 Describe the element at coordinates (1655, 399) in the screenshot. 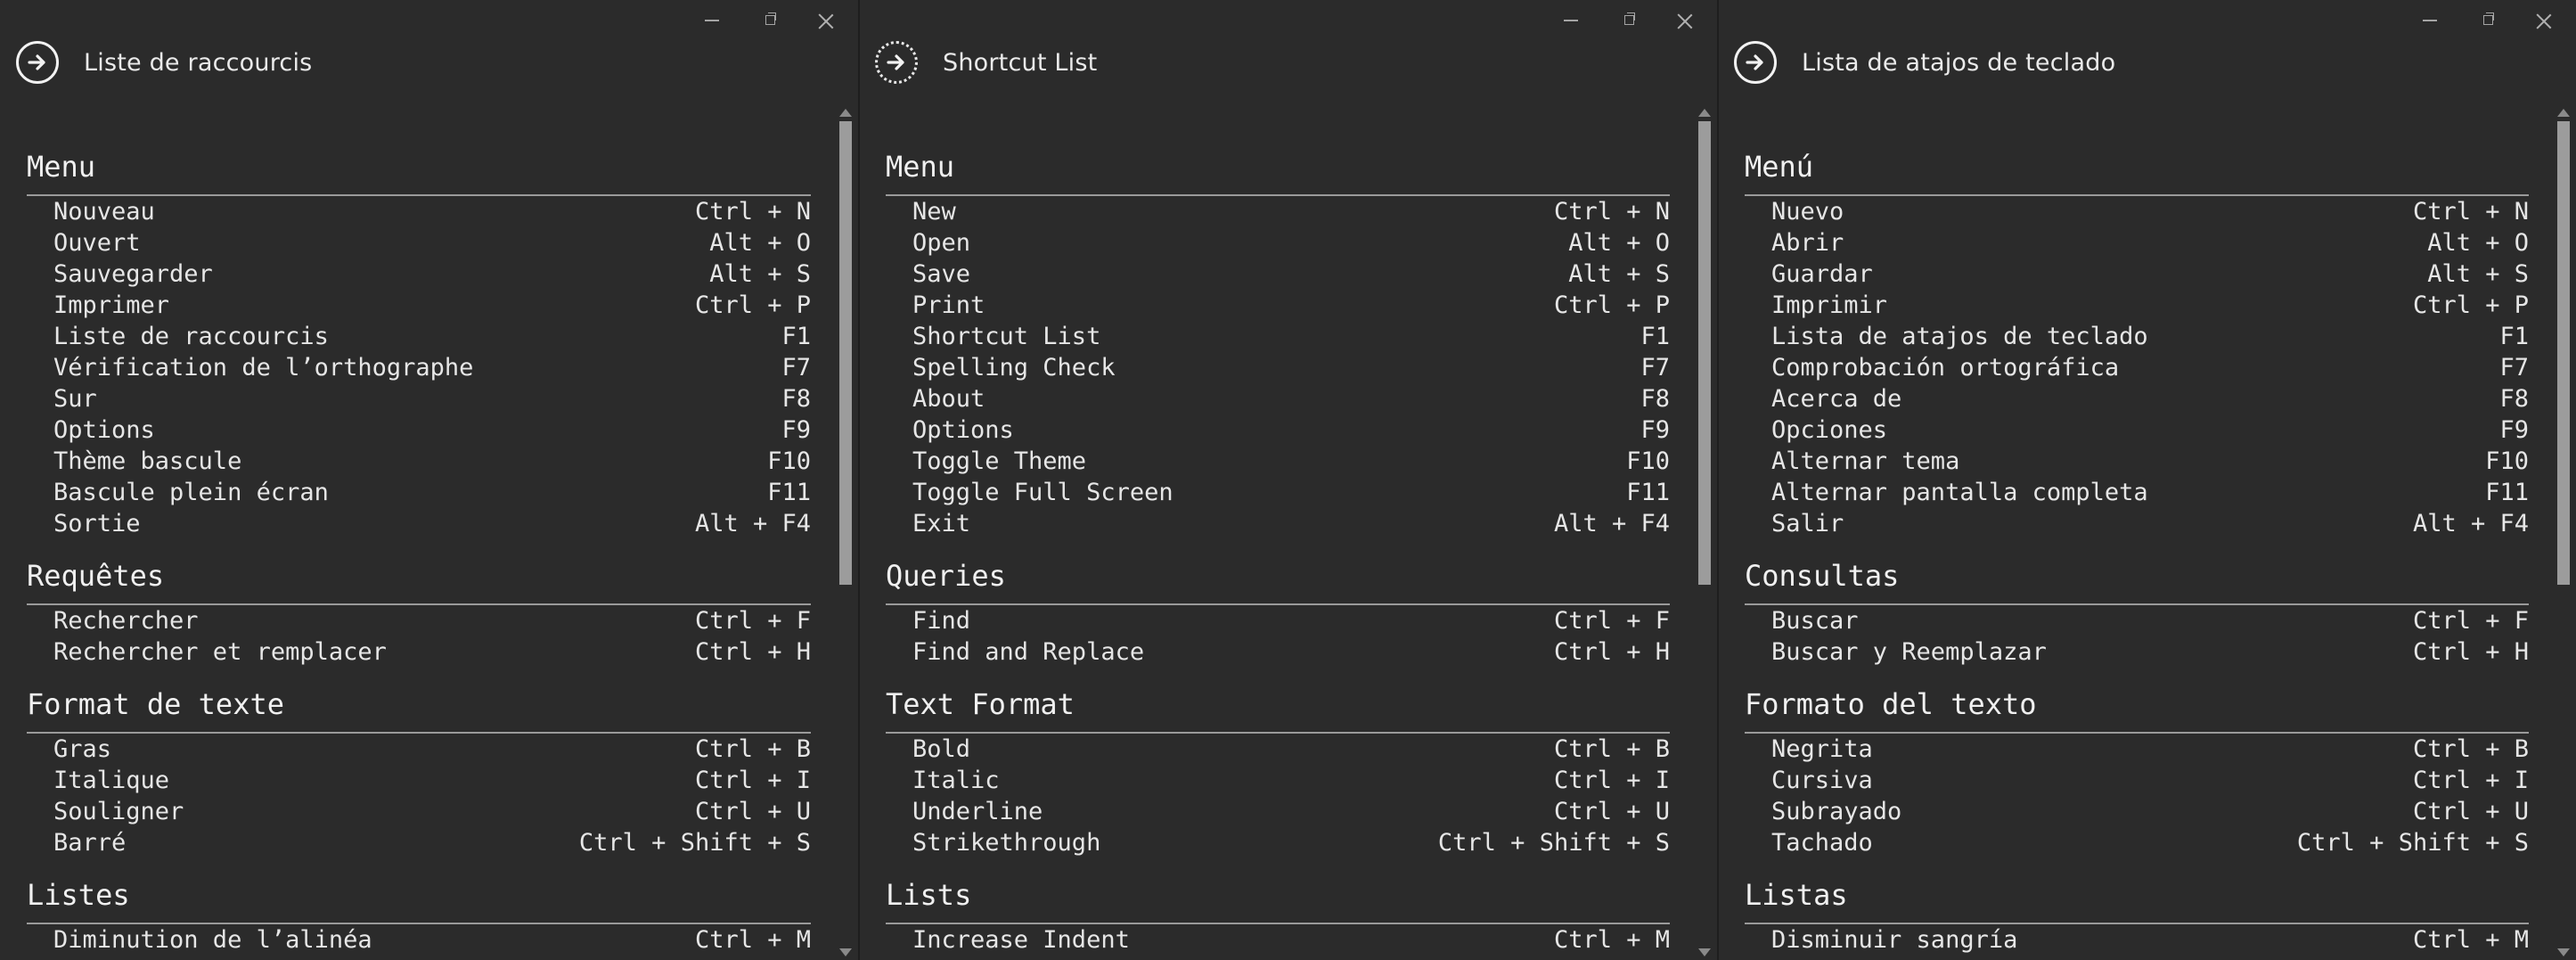

I see `shortcut-keys: F8` at that location.